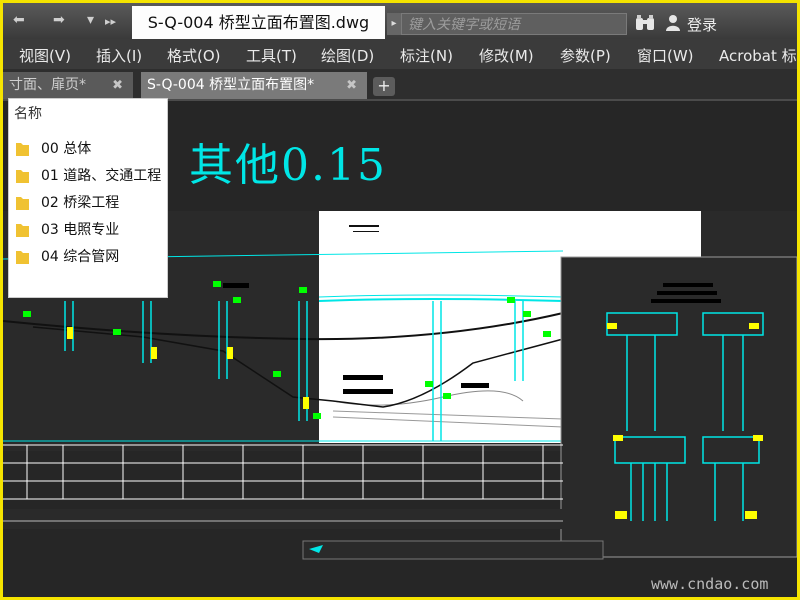  Describe the element at coordinates (19, 20) in the screenshot. I see `back-arrow-icon: ⬅` at that location.